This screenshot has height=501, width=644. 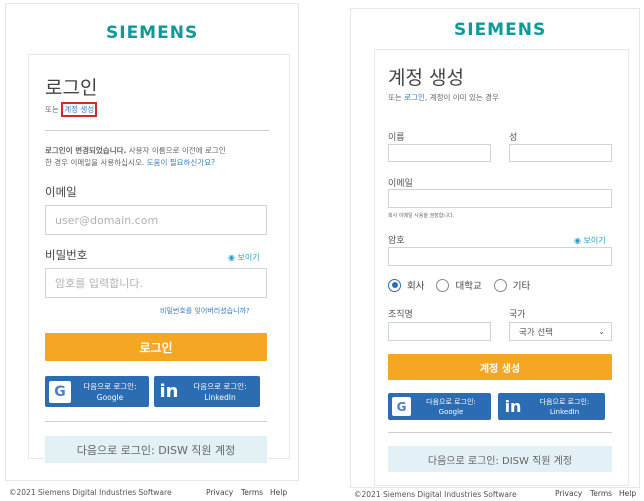 I want to click on chevron-down-icon: ⌄, so click(x=601, y=331).